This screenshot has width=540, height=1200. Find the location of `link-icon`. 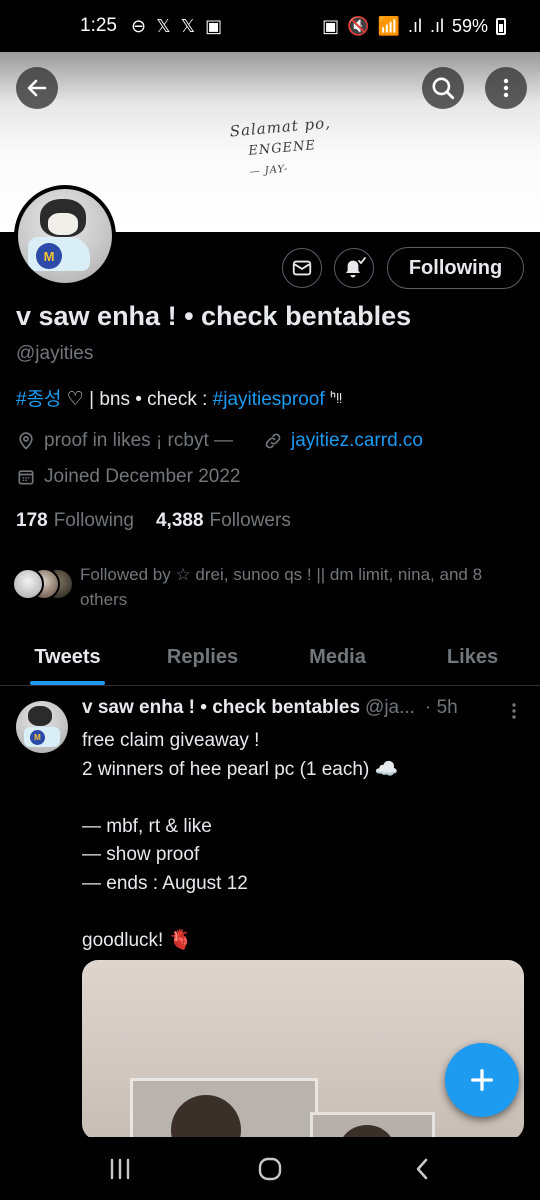

link-icon is located at coordinates (273, 441).